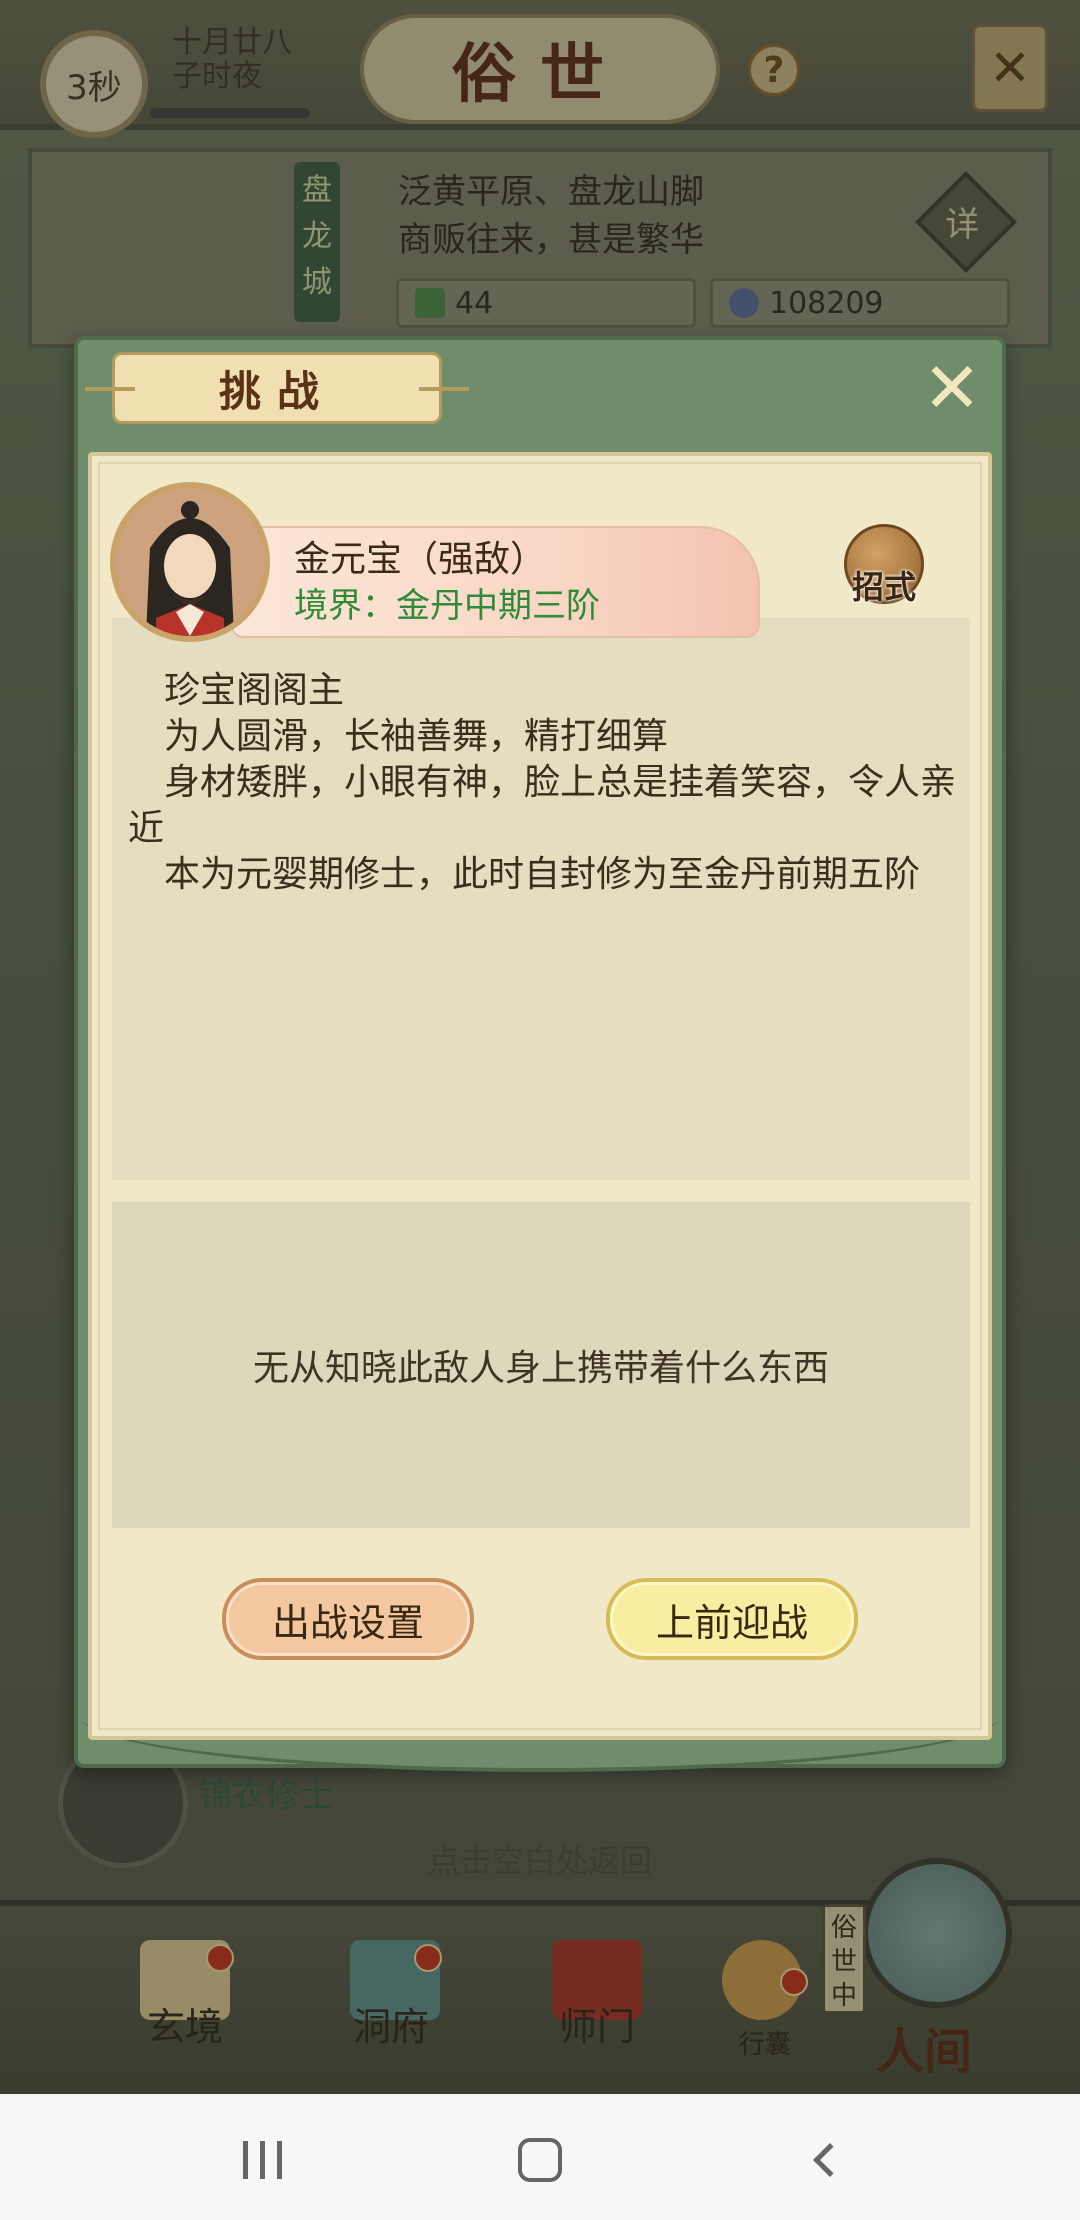  Describe the element at coordinates (540, 1368) in the screenshot. I see `loot-unknown-text: 无从知晓此敌人身上携带着什么东西` at that location.